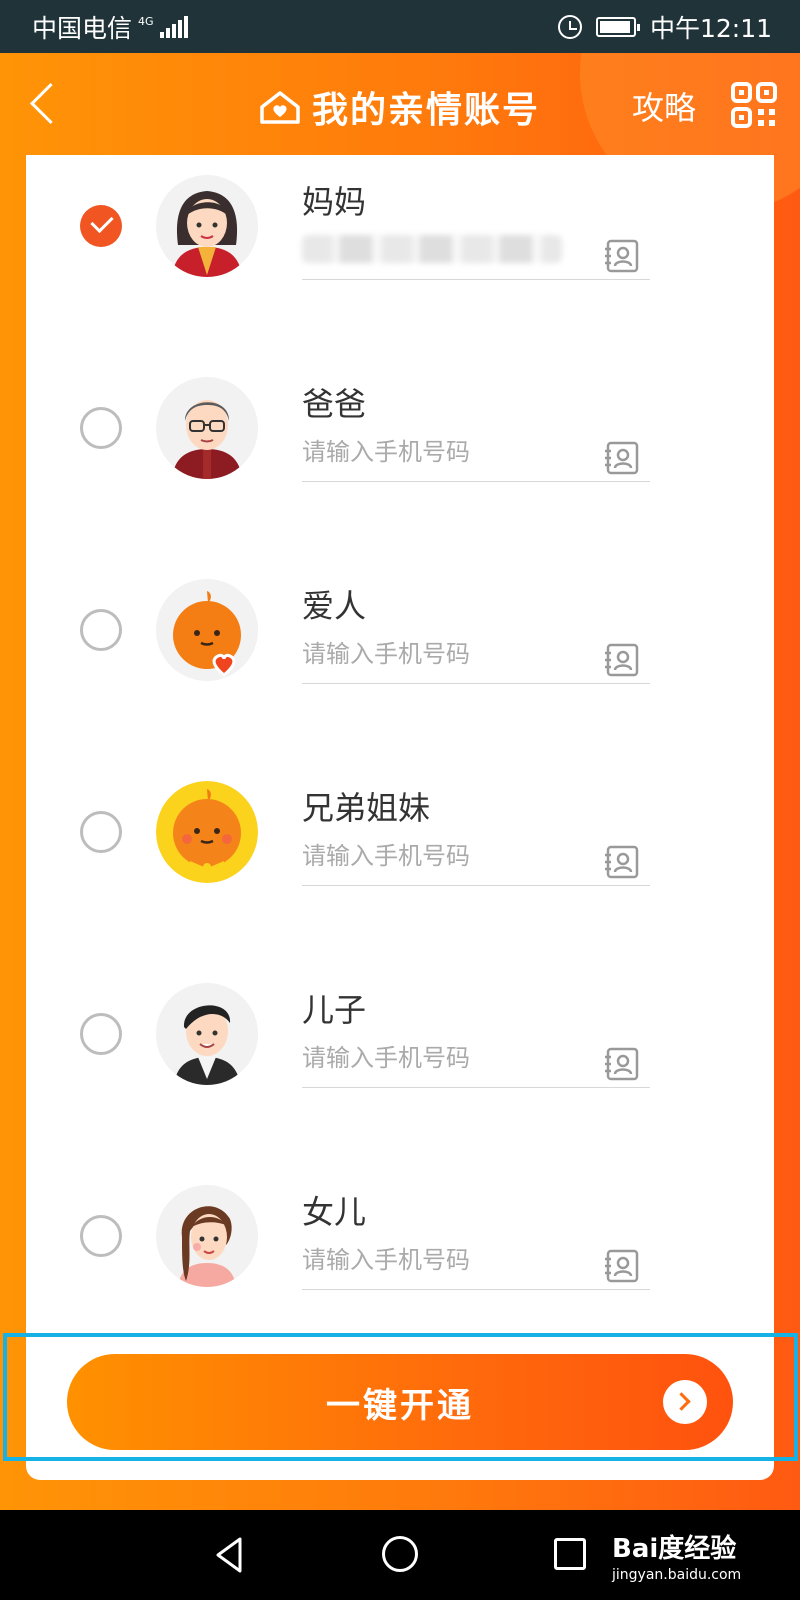 Image resolution: width=800 pixels, height=1600 pixels. Describe the element at coordinates (207, 1236) in the screenshot. I see `avatar-daughter` at that location.